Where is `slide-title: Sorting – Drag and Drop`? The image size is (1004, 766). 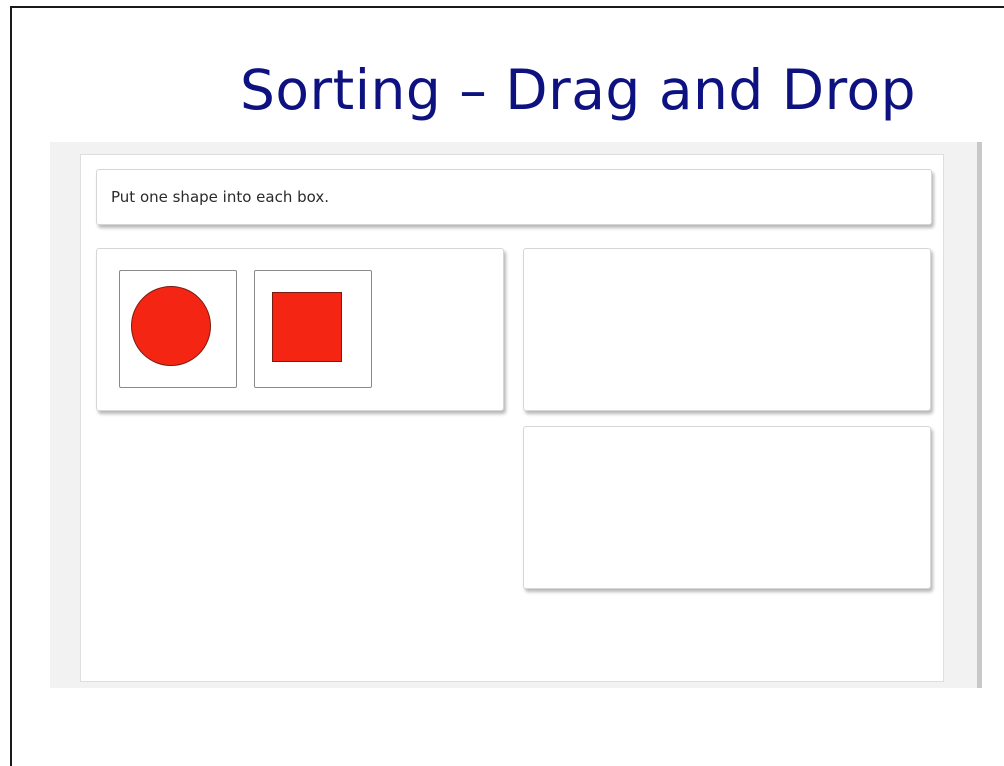
slide-title: Sorting – Drag and Drop is located at coordinates (578, 90).